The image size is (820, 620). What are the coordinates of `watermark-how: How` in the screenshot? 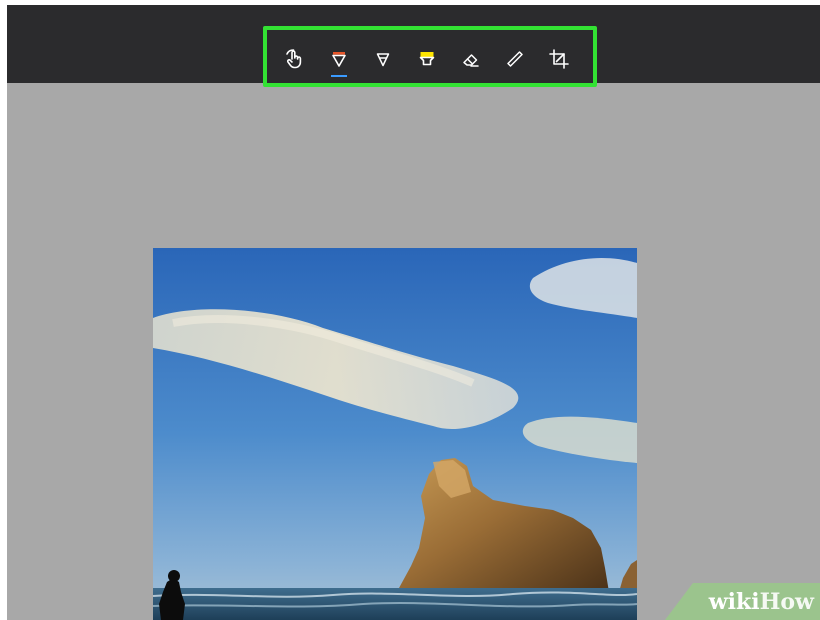 It's located at (786, 601).